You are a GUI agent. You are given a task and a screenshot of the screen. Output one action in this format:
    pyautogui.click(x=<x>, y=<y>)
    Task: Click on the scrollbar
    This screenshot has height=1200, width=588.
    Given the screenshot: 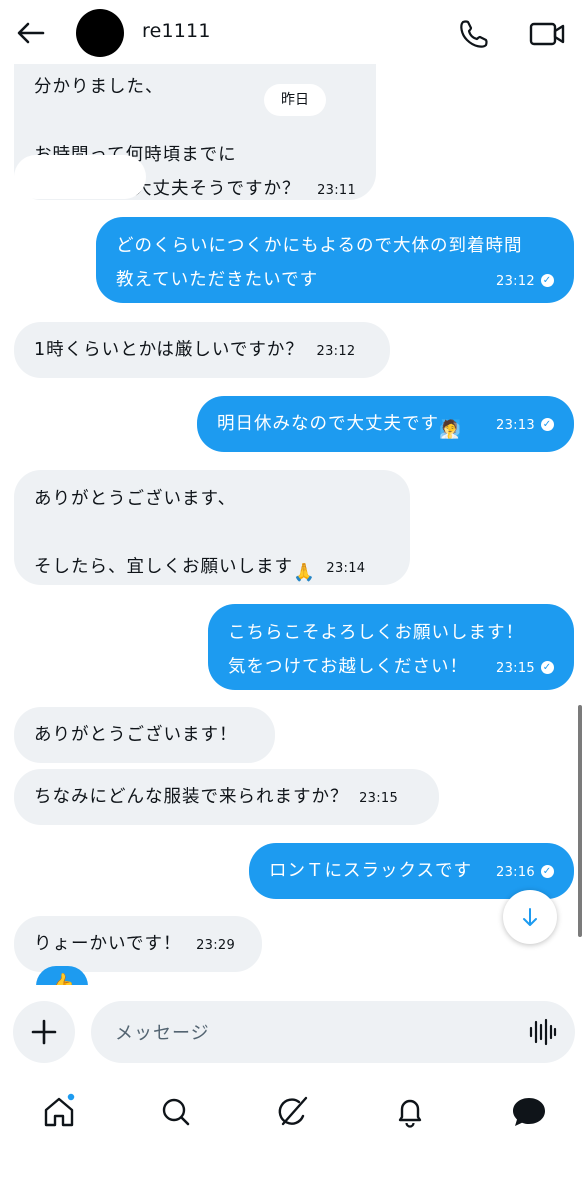 What is the action you would take?
    pyautogui.click(x=580, y=821)
    